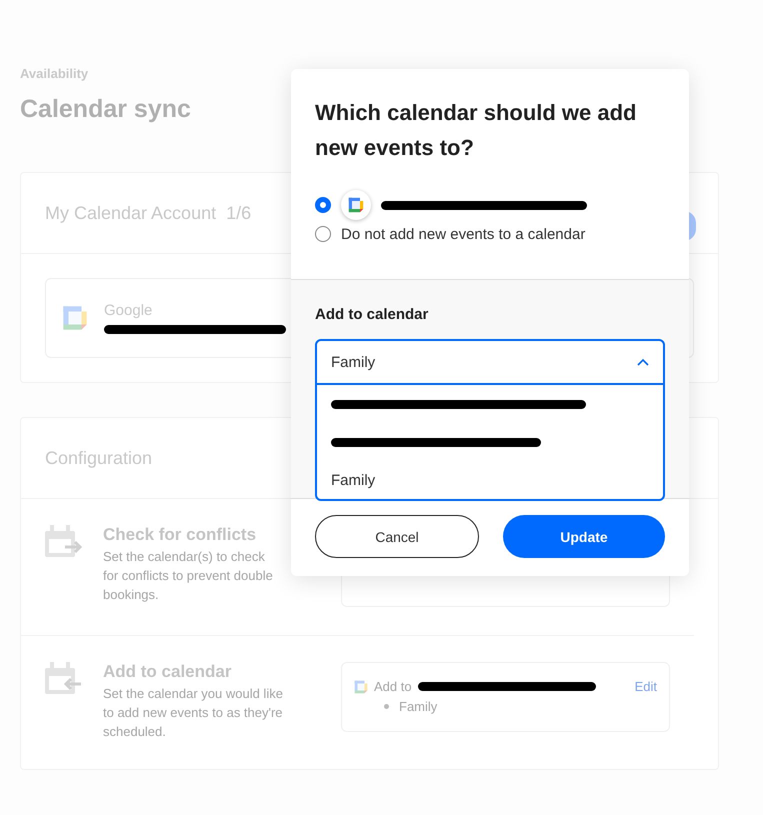 The width and height of the screenshot is (763, 815). I want to click on setting-description: Set the calendar(s) to check for conflicts to prevent double bookings., so click(188, 576).